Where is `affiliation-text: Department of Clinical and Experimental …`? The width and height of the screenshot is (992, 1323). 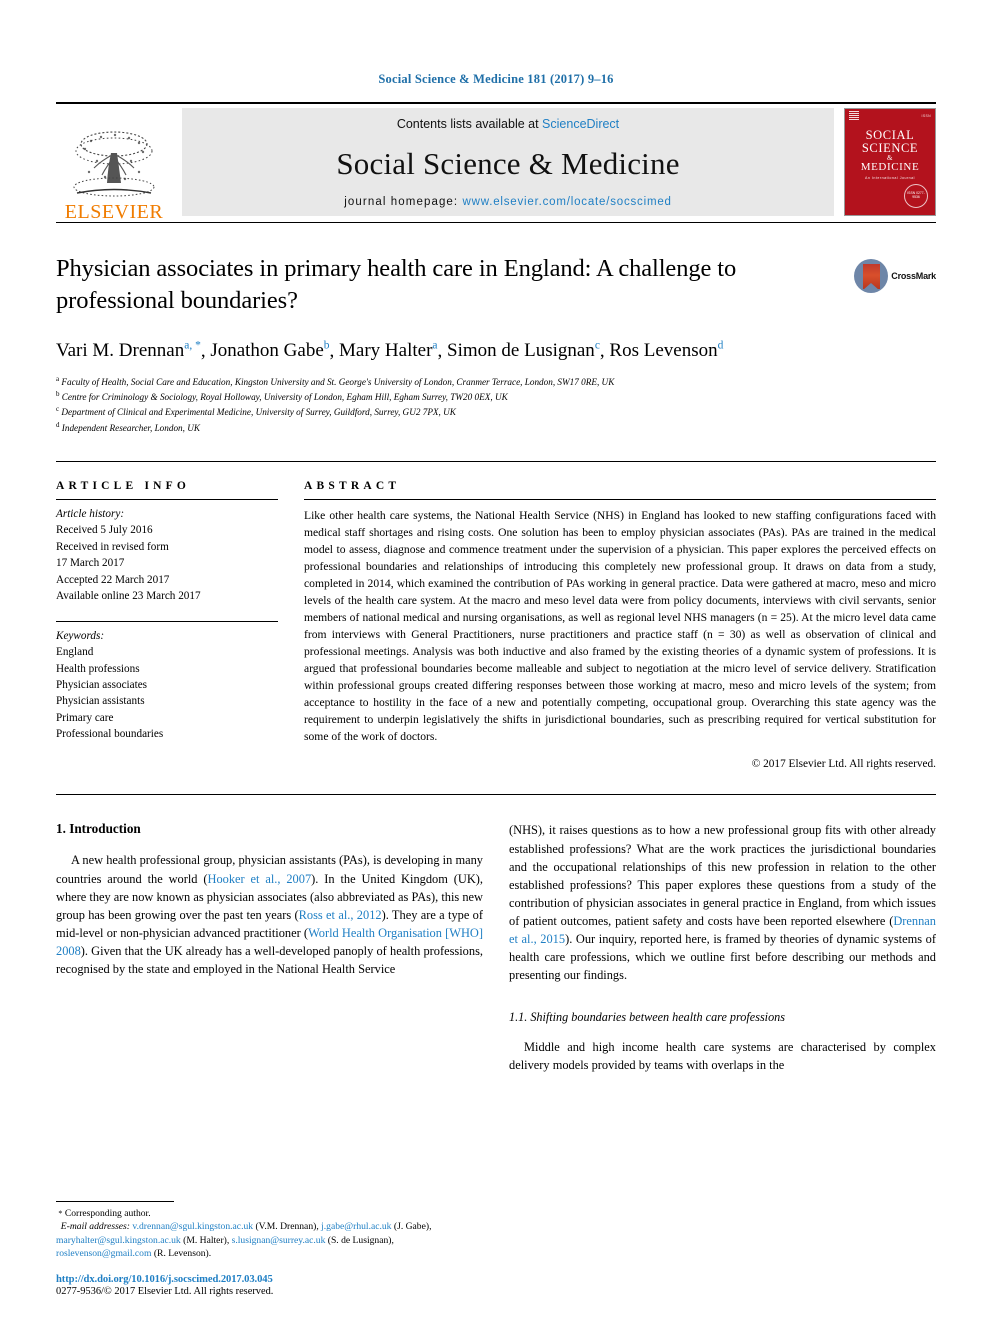 affiliation-text: Department of Clinical and Experimental … is located at coordinates (258, 412).